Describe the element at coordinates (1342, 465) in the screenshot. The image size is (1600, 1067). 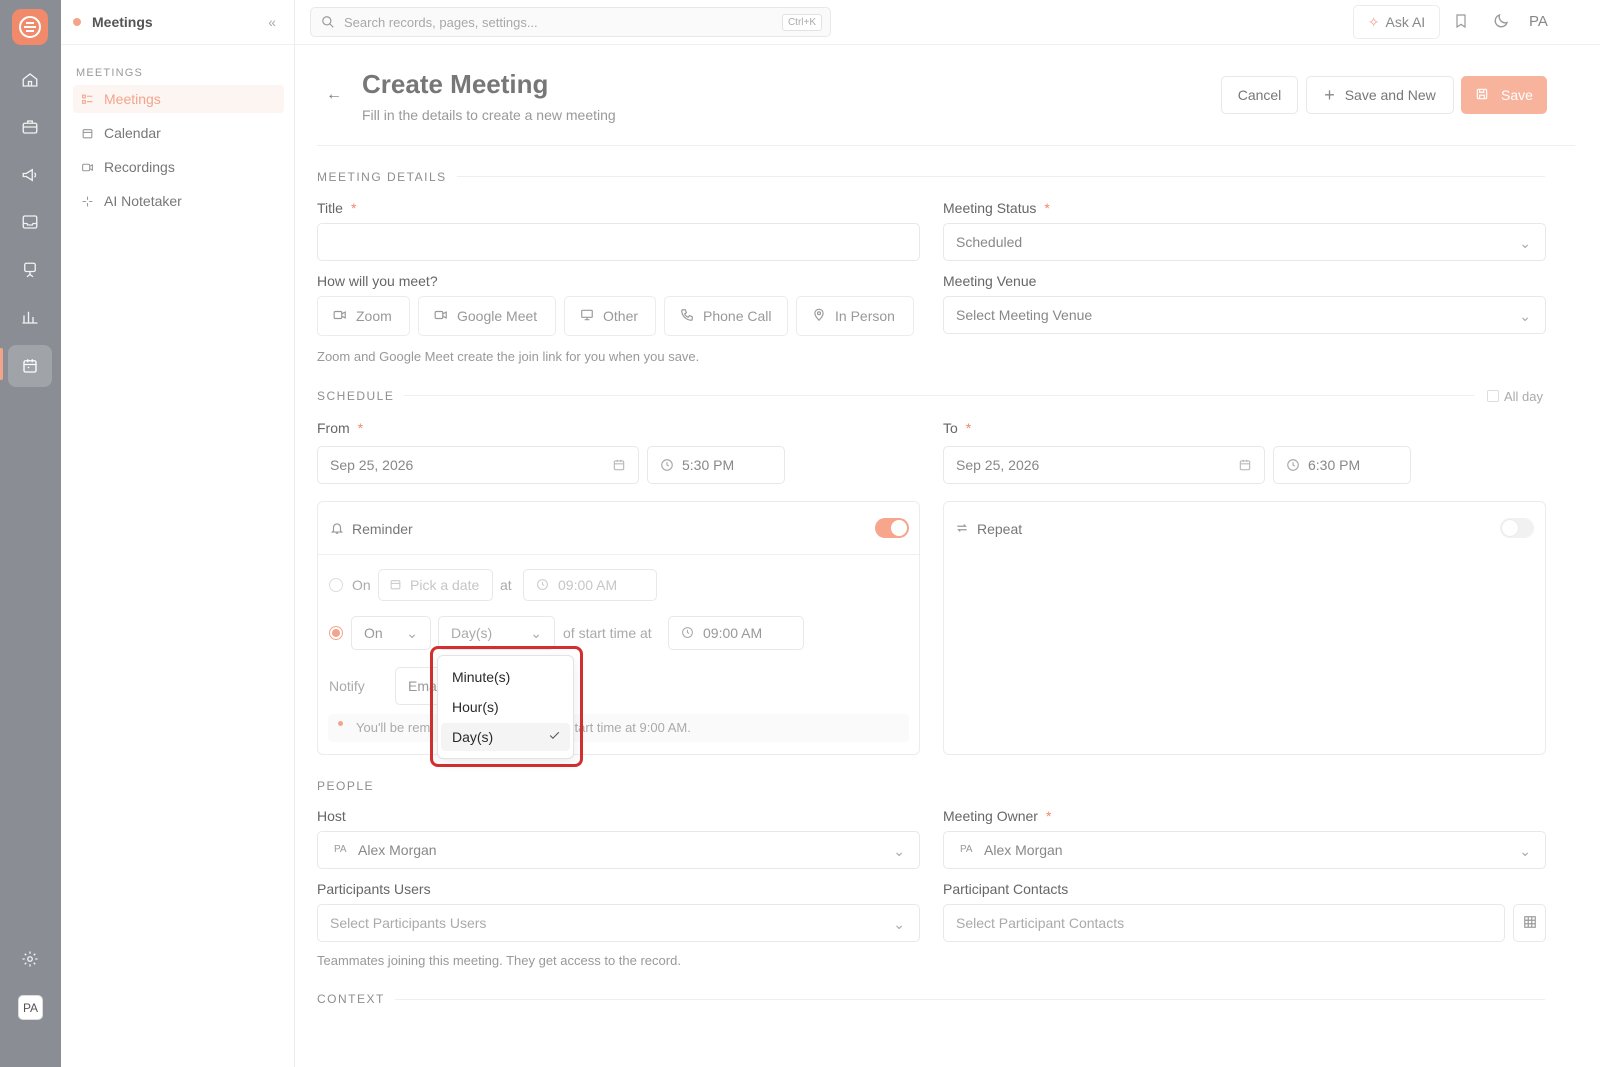
I see `to-time-input: 6:30 PM` at that location.